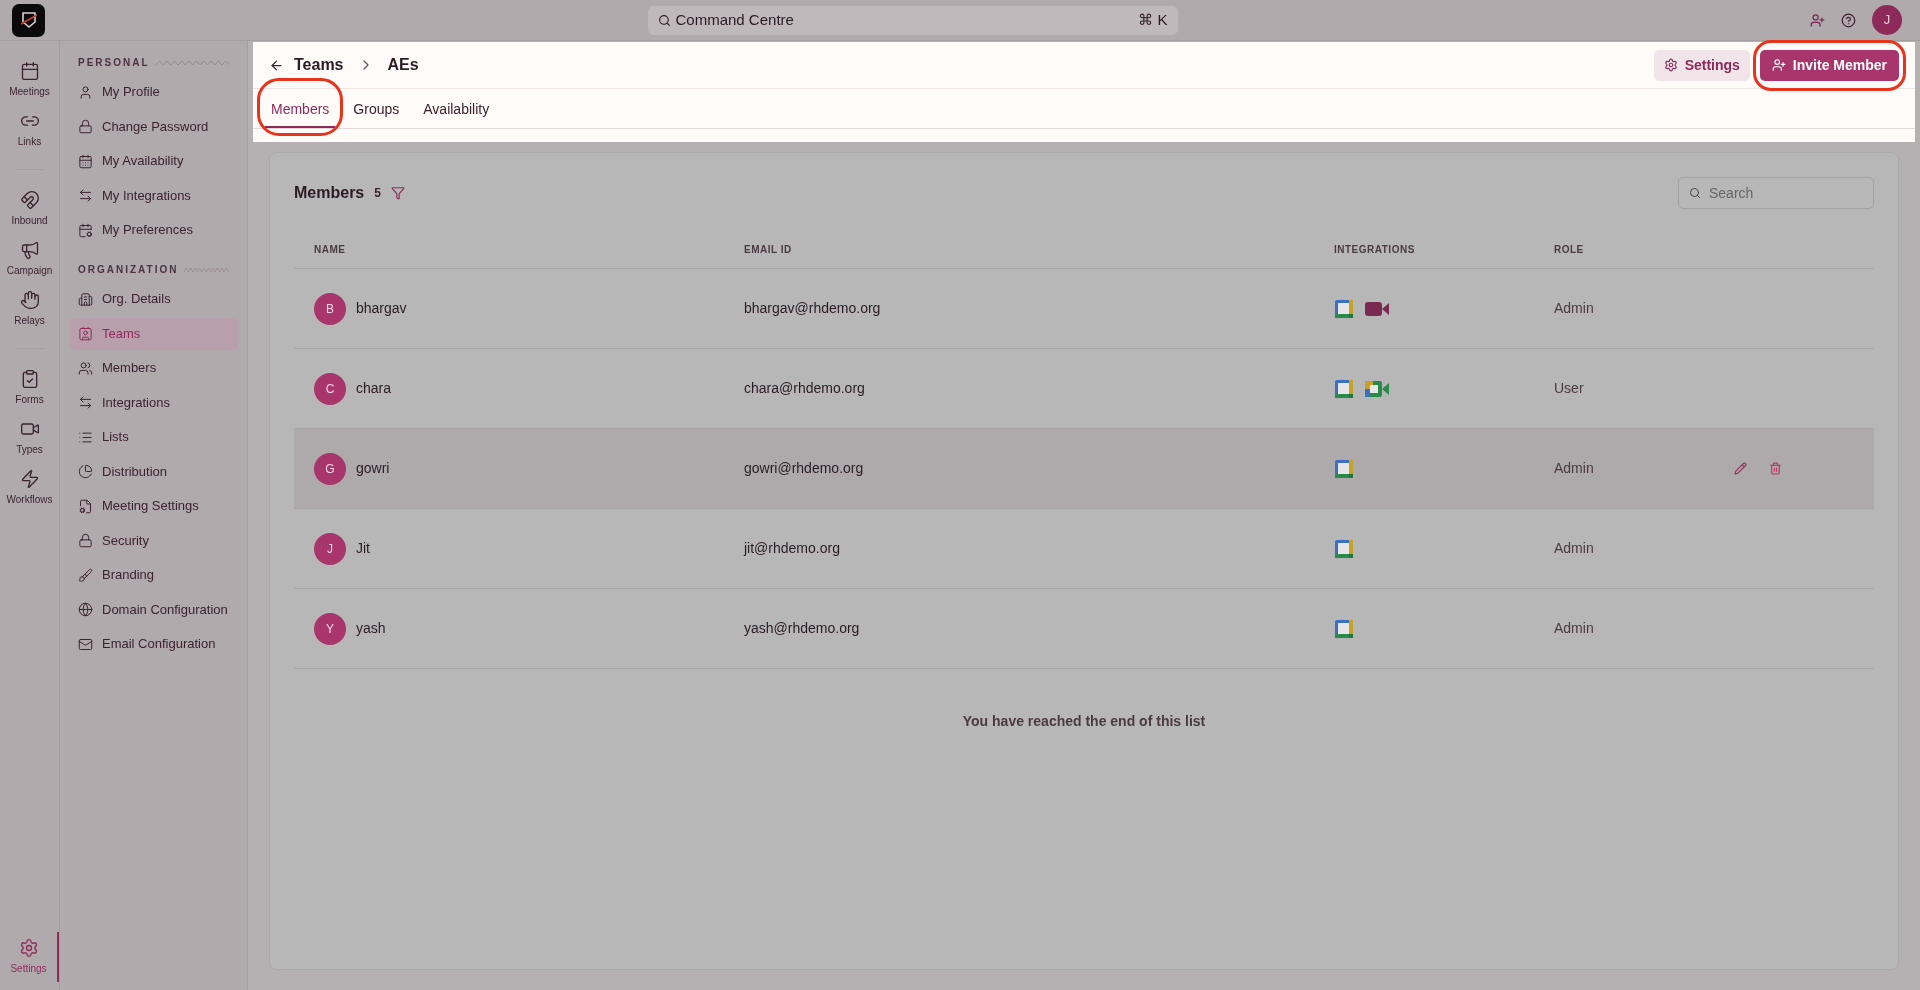 Image resolution: width=1920 pixels, height=990 pixels. What do you see at coordinates (363, 548) in the screenshot?
I see `member-name: Jit` at bounding box center [363, 548].